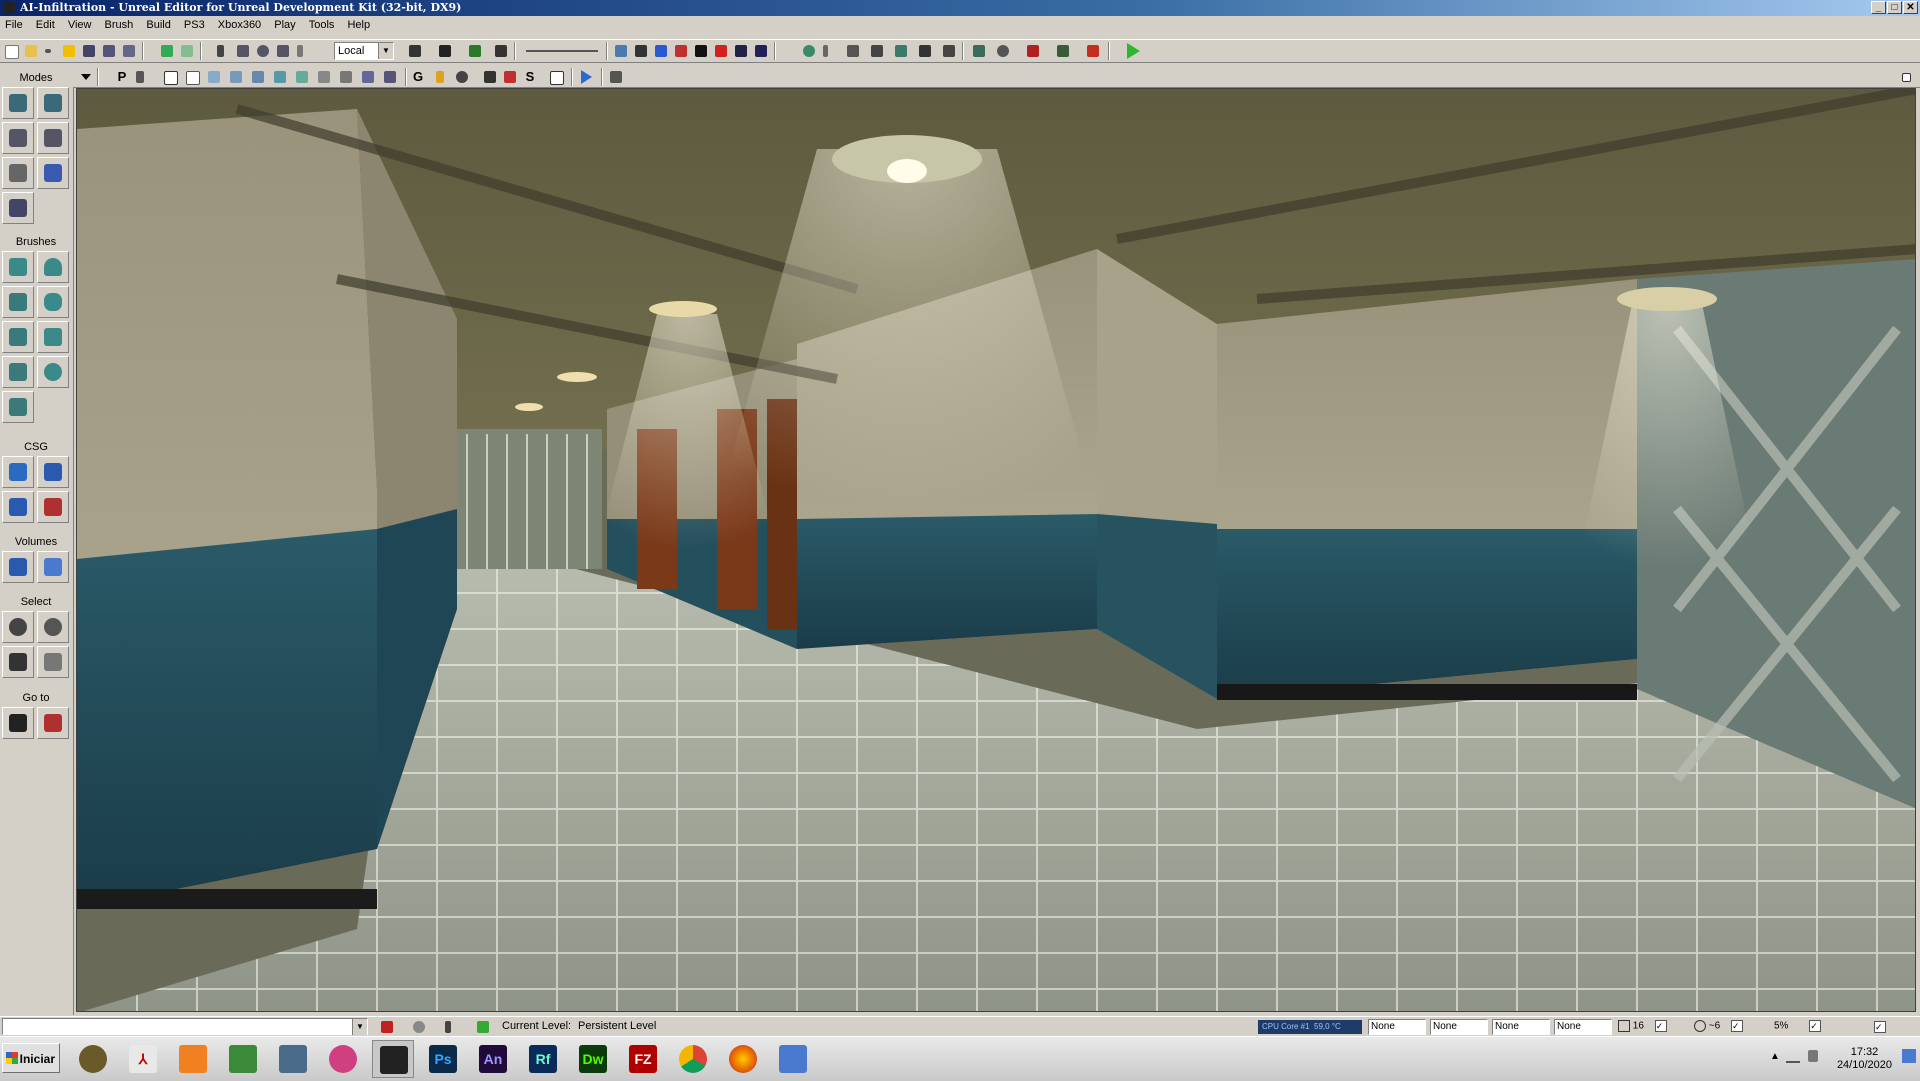  Describe the element at coordinates (31, 1058) in the screenshot. I see `start-button: Iniciar` at that location.